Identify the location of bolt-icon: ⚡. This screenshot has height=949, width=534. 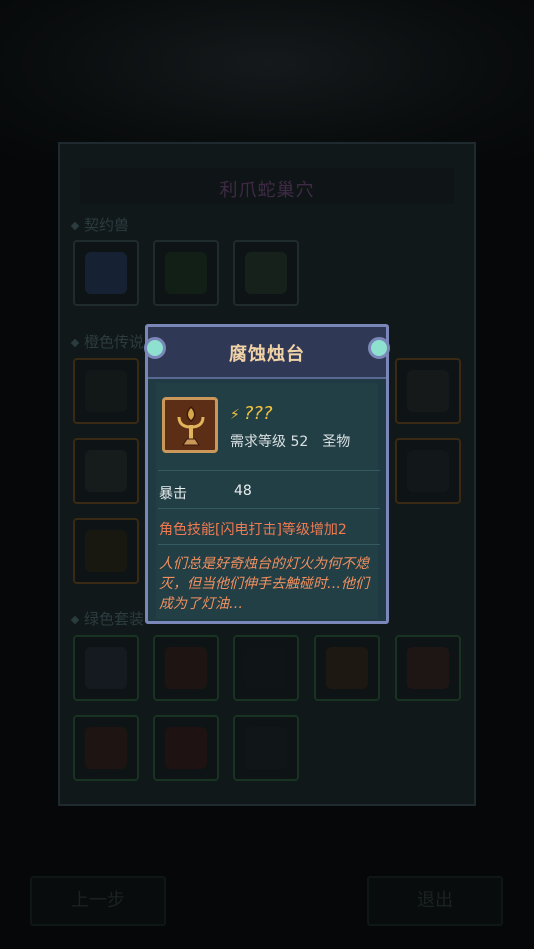
(235, 415).